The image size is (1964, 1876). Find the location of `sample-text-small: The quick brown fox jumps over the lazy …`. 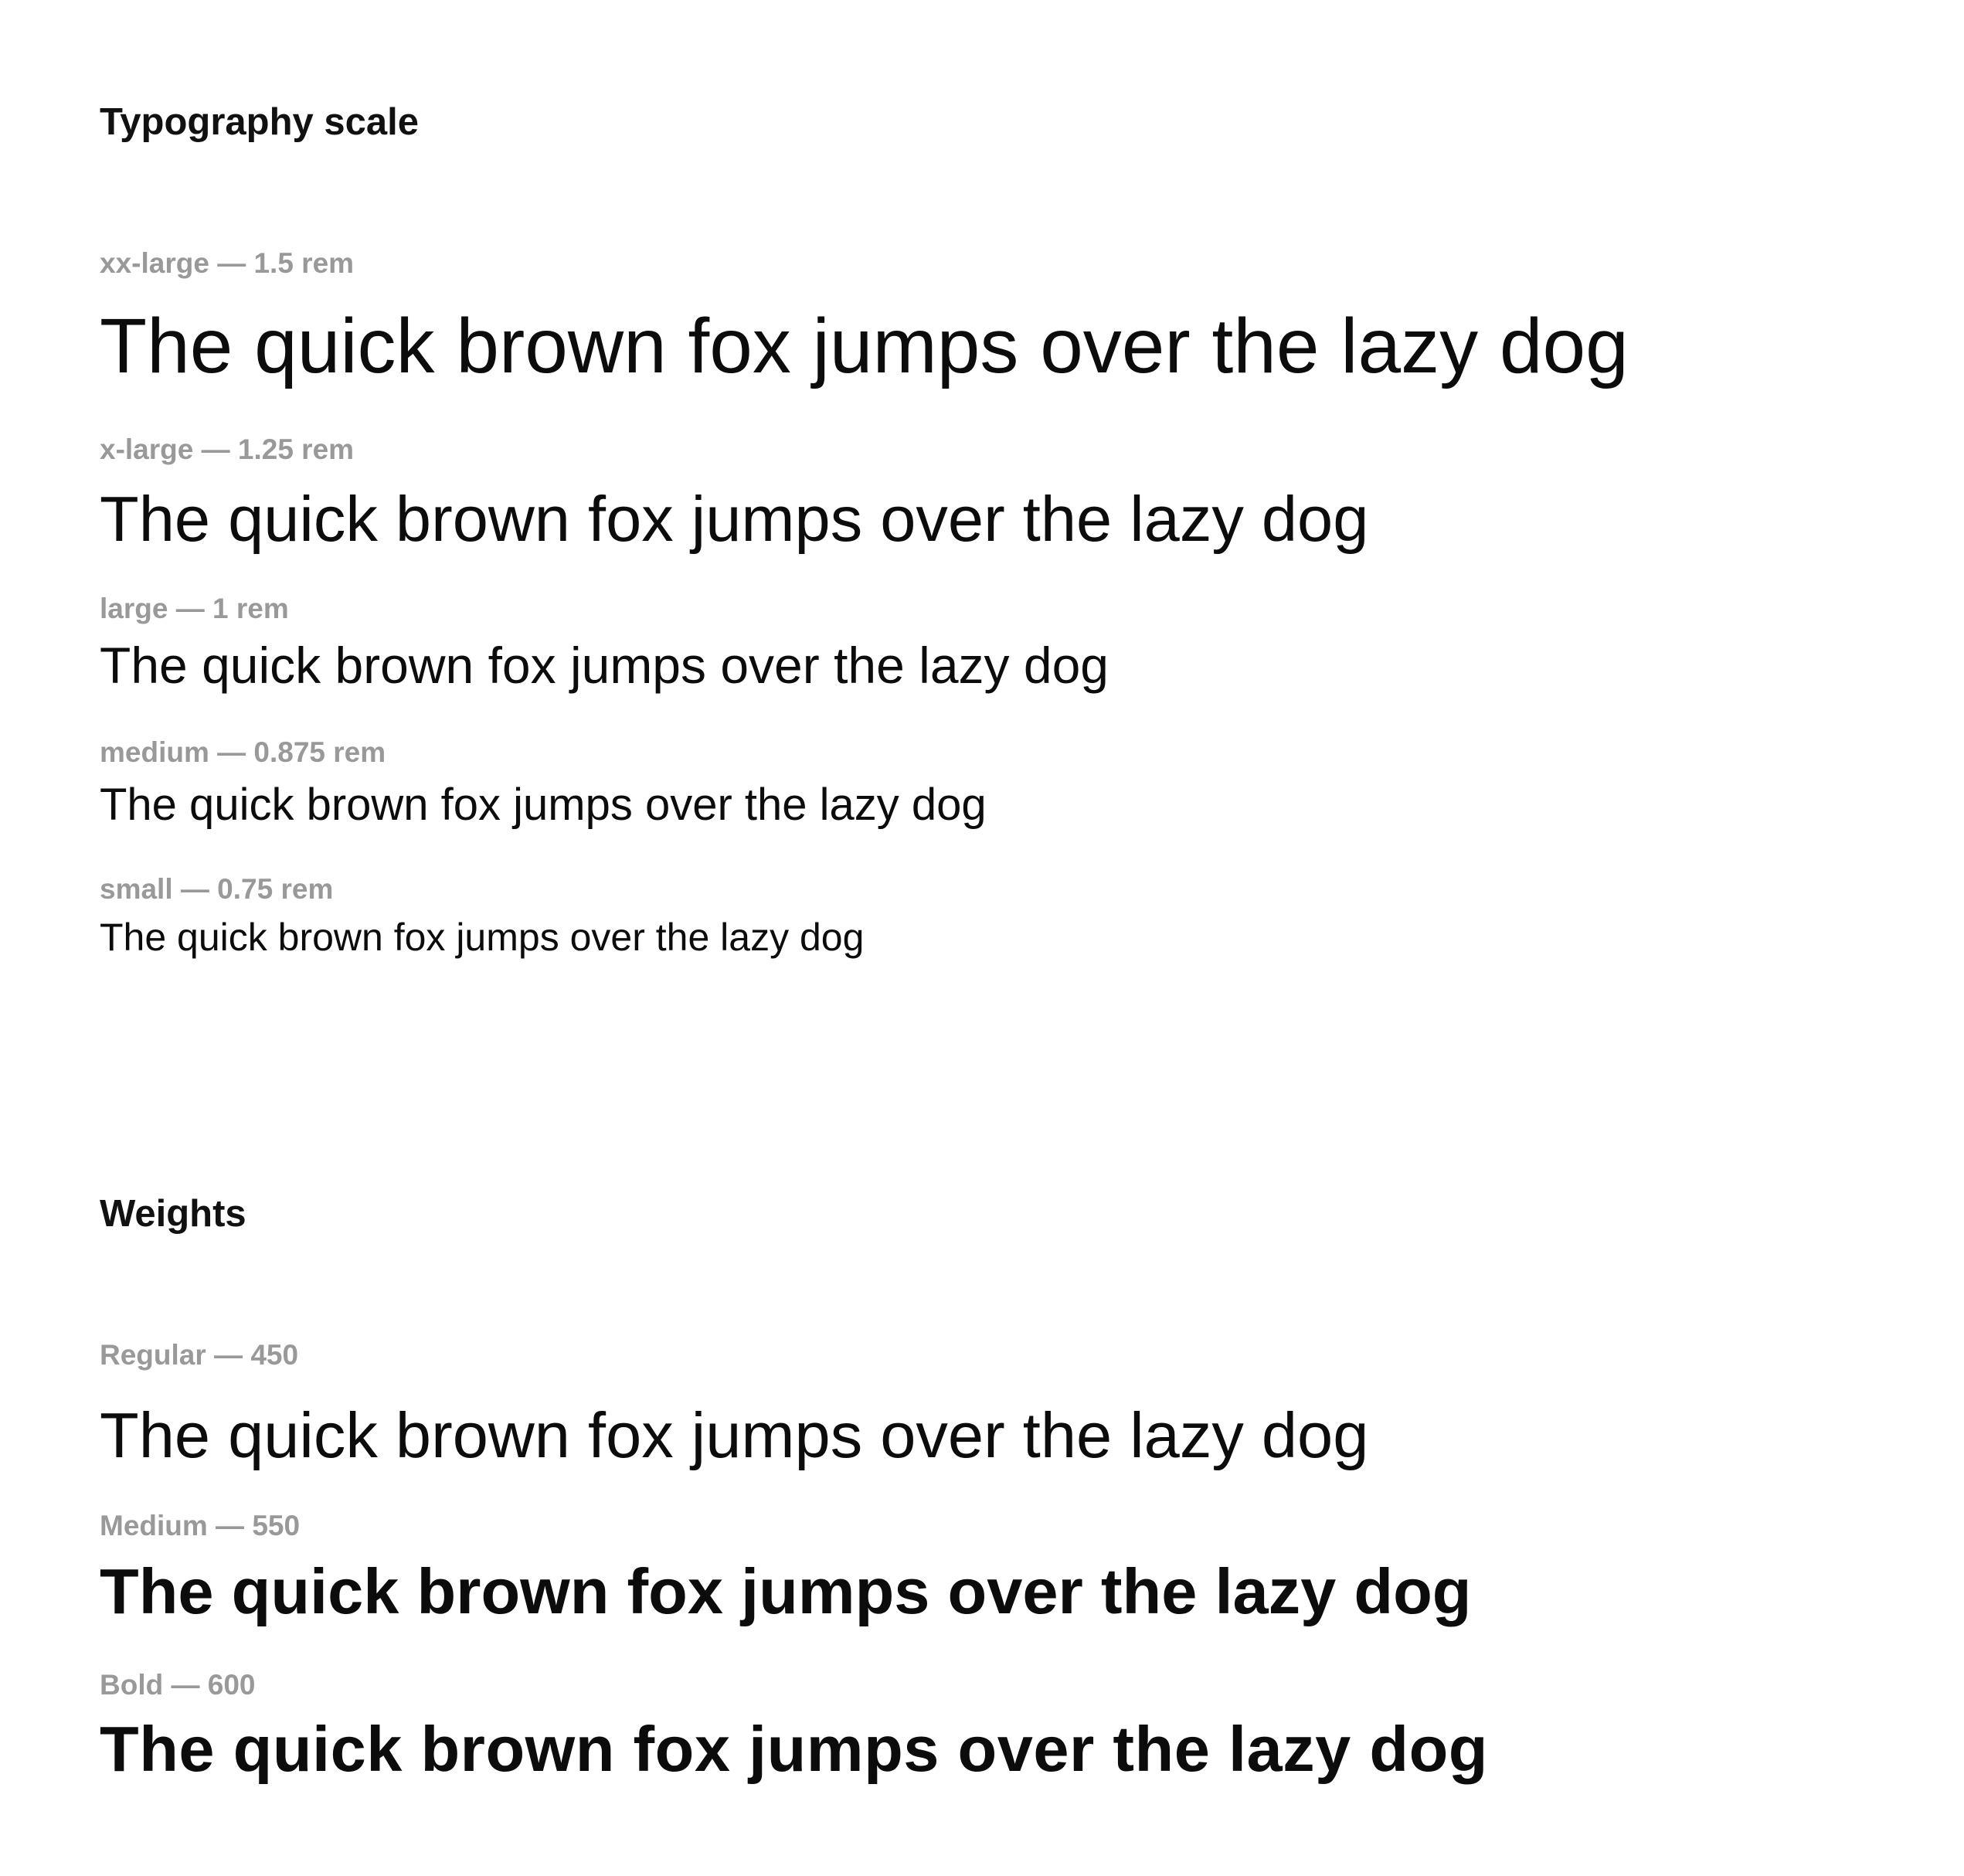

sample-text-small: The quick brown fox jumps over the lazy … is located at coordinates (482, 937).